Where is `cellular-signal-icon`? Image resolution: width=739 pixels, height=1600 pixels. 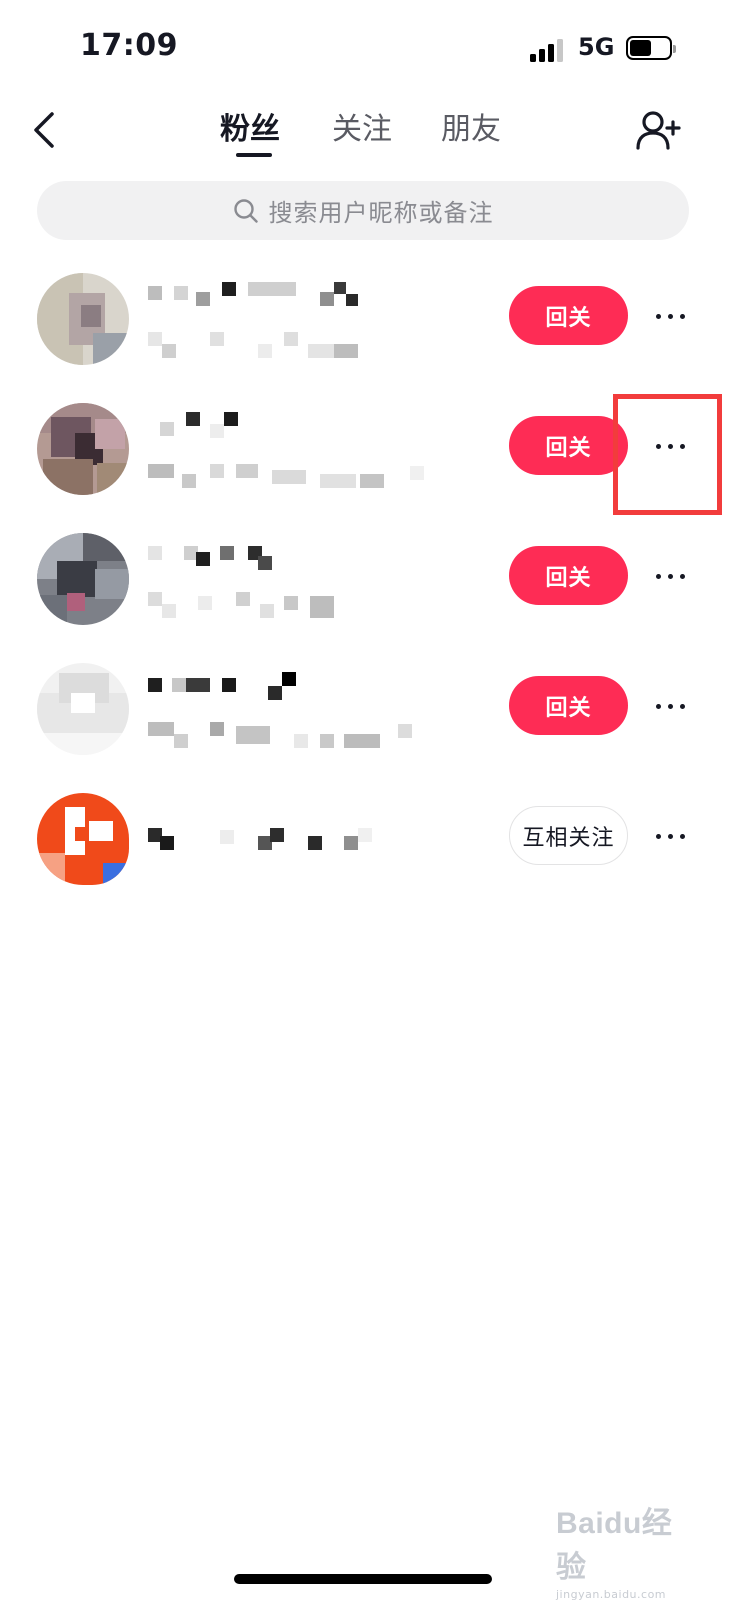
cellular-signal-icon is located at coordinates (548, 50).